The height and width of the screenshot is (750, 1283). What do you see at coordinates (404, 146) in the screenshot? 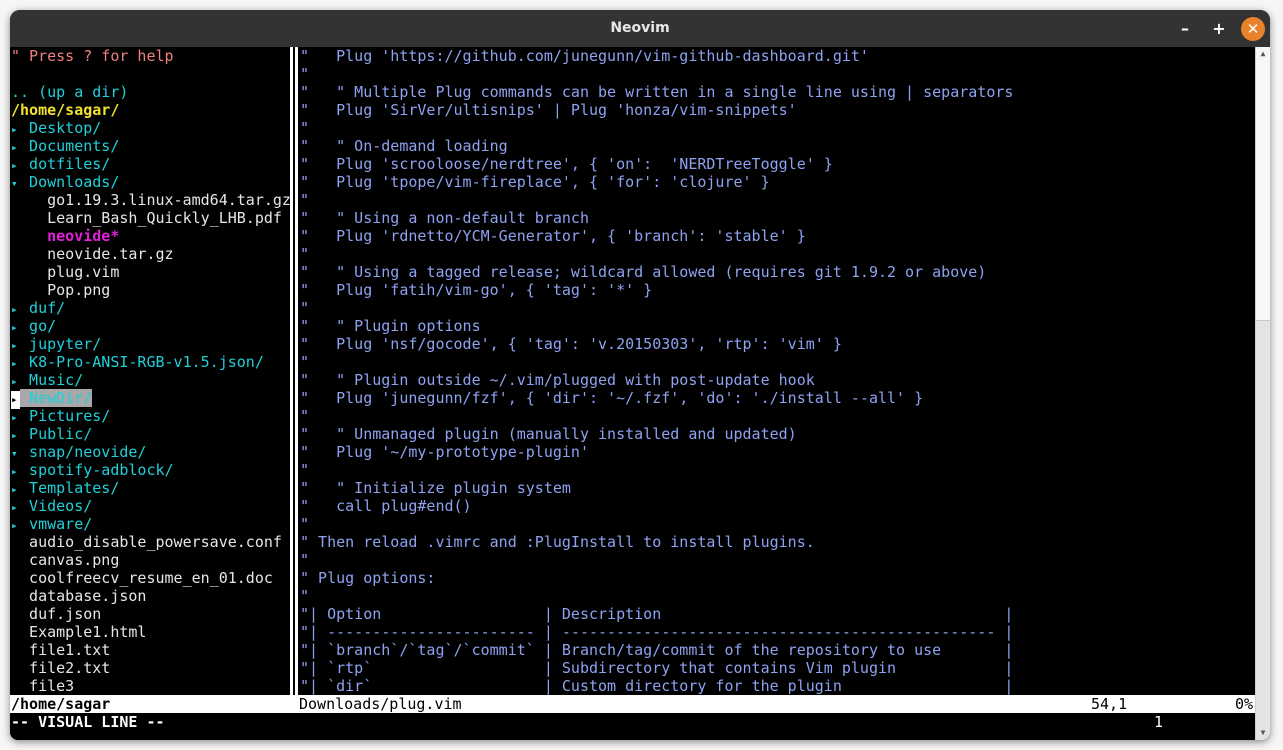
I see `code-line: " " On-demand loading` at bounding box center [404, 146].